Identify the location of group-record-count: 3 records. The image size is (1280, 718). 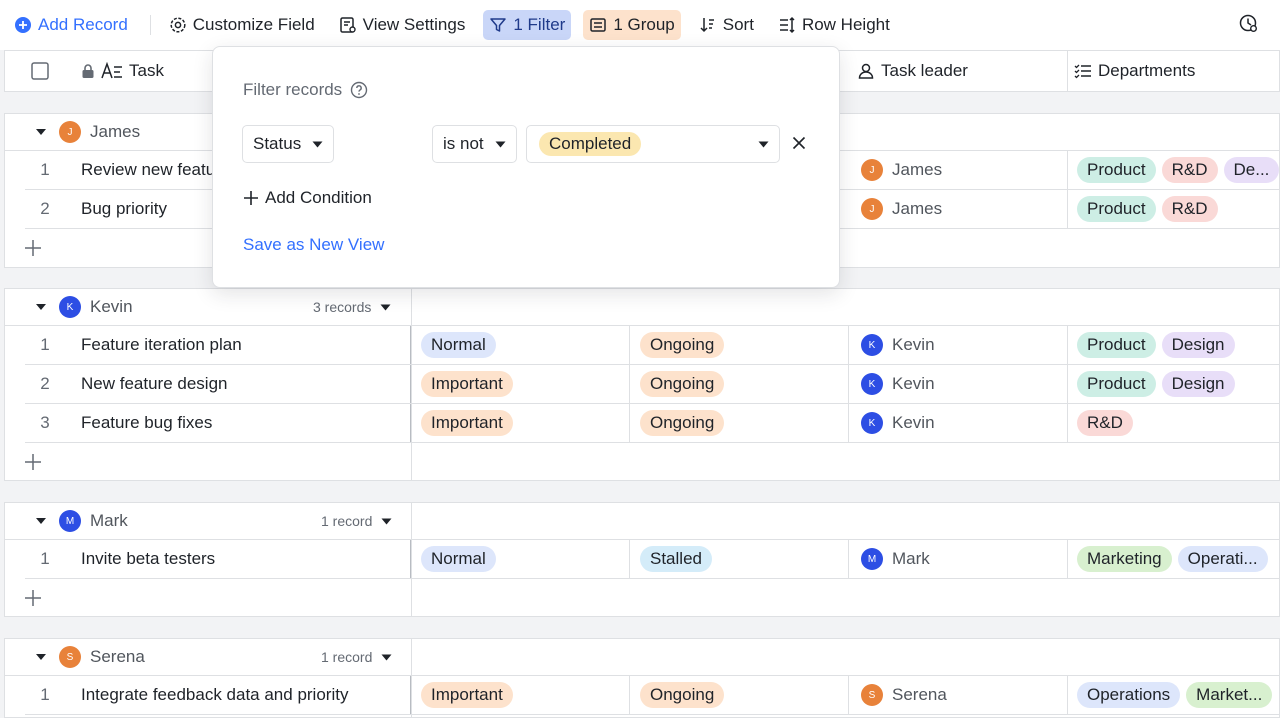
(352, 307).